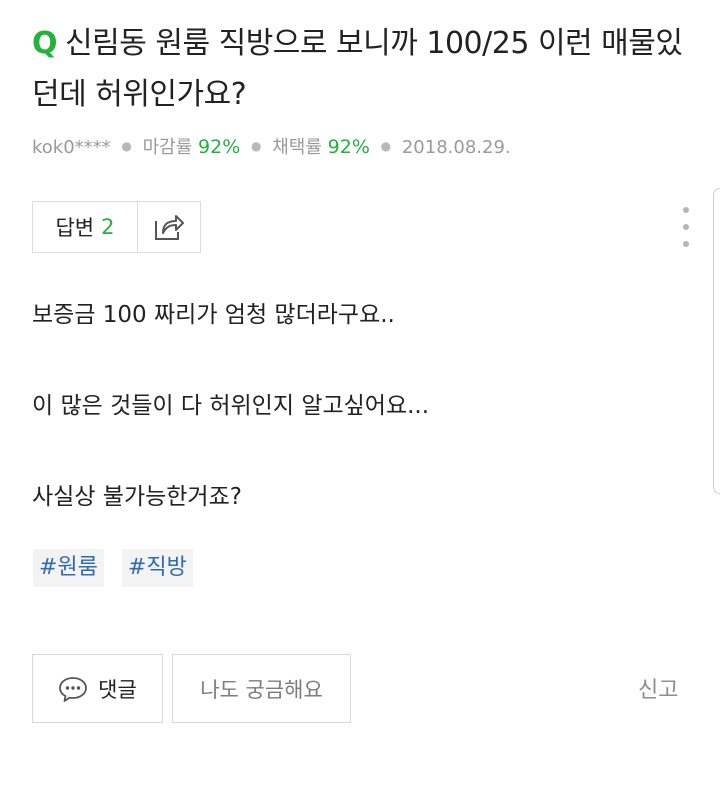 This screenshot has width=720, height=792. I want to click on answer-label: 답변, so click(75, 228).